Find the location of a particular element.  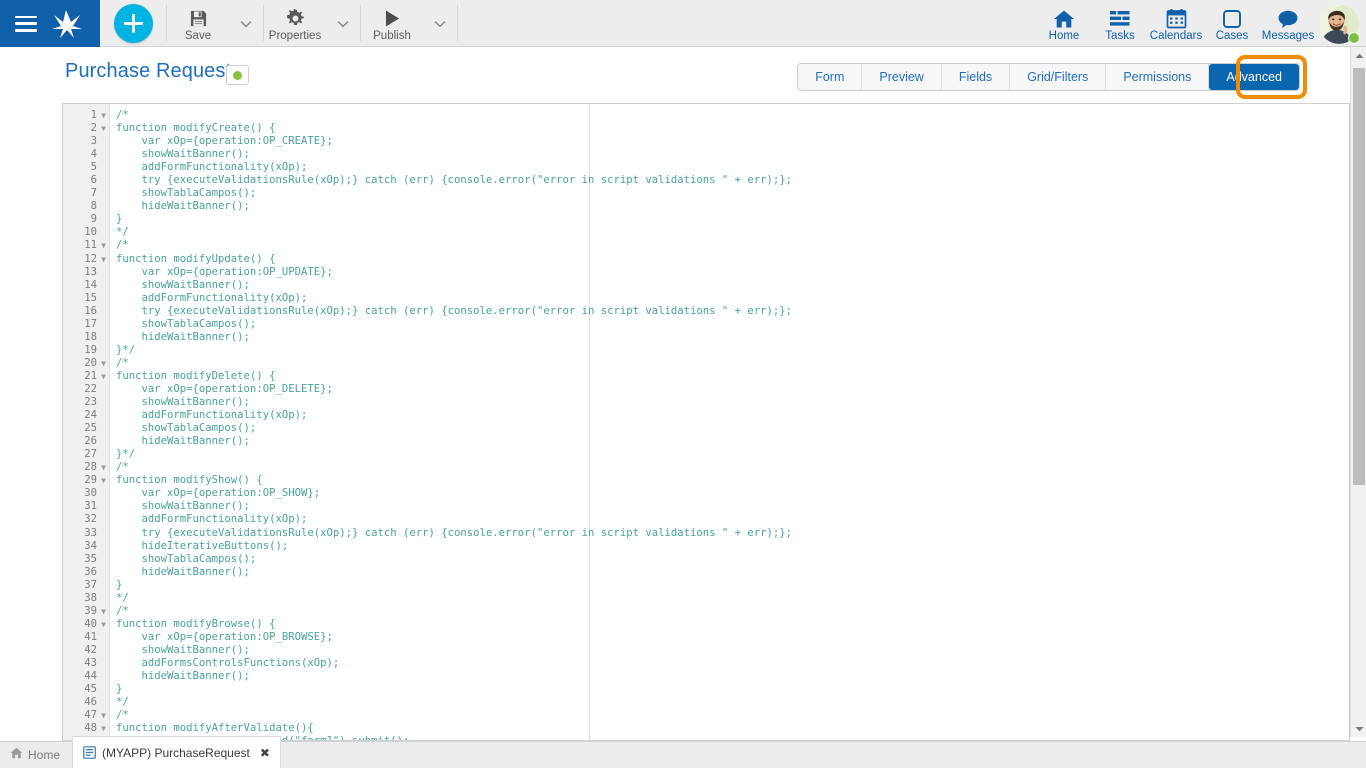

code-line: 34 hideIterativeButtons(); is located at coordinates (706, 546).